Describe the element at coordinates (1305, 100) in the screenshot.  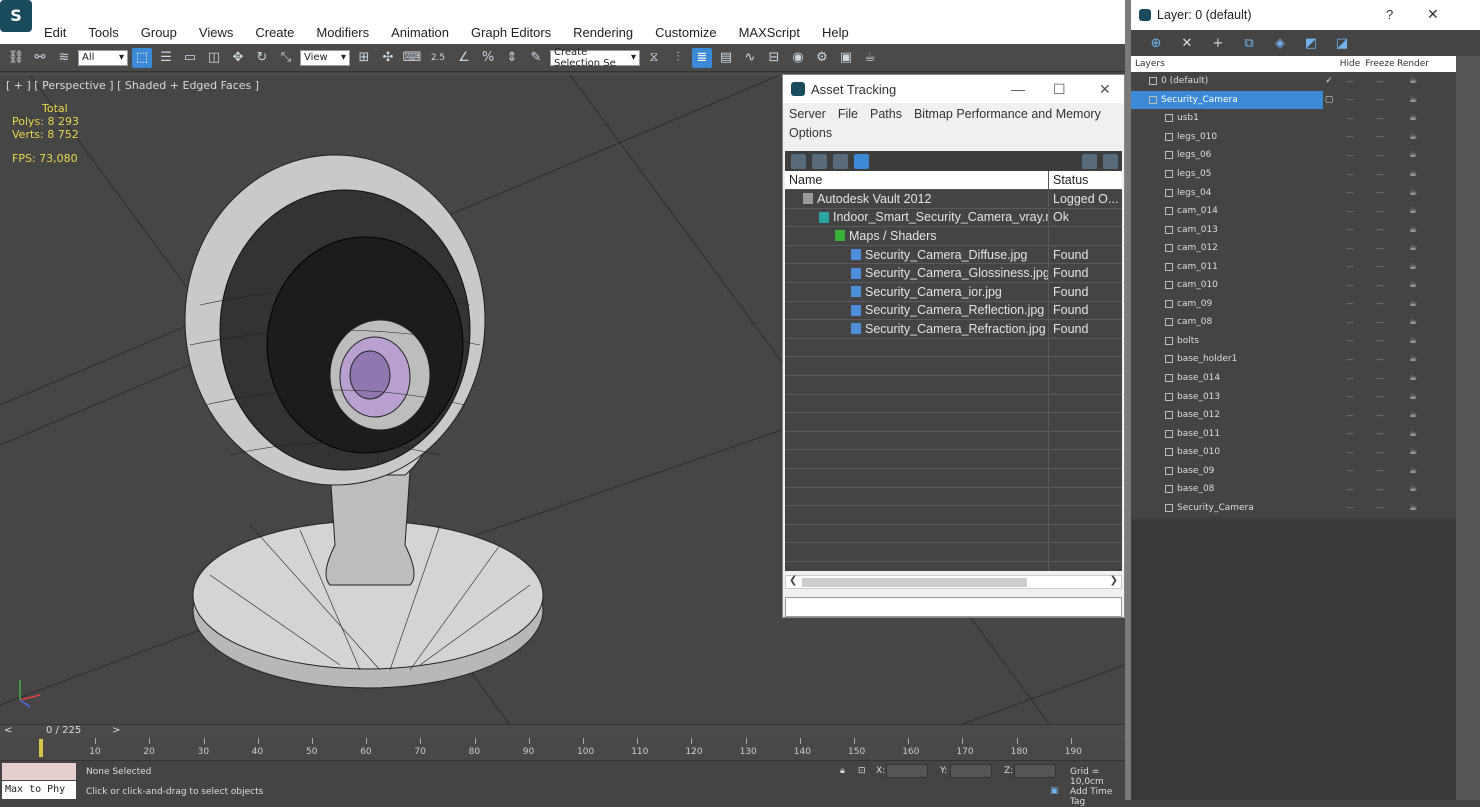
I see `layer-row: Security_Camera ▢ — — ☕` at that location.